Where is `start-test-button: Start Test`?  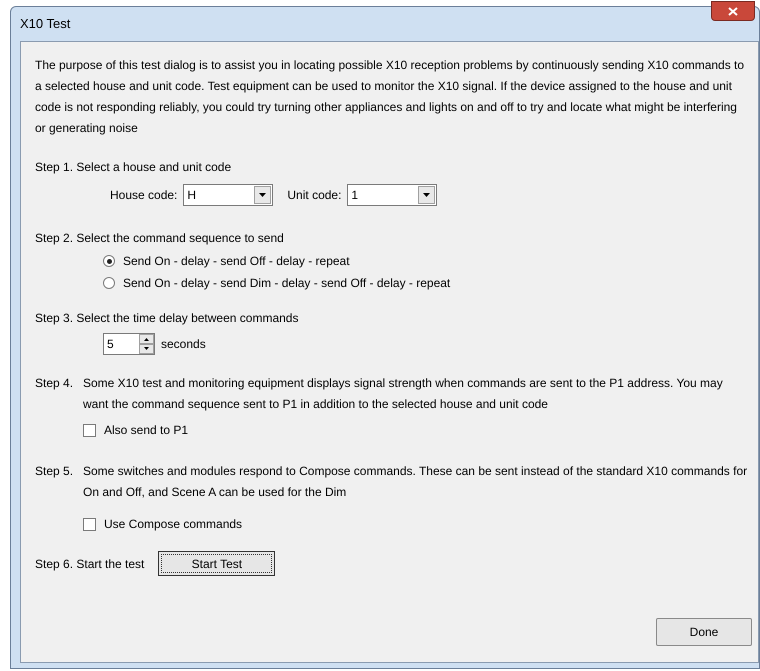 start-test-button: Start Test is located at coordinates (217, 563).